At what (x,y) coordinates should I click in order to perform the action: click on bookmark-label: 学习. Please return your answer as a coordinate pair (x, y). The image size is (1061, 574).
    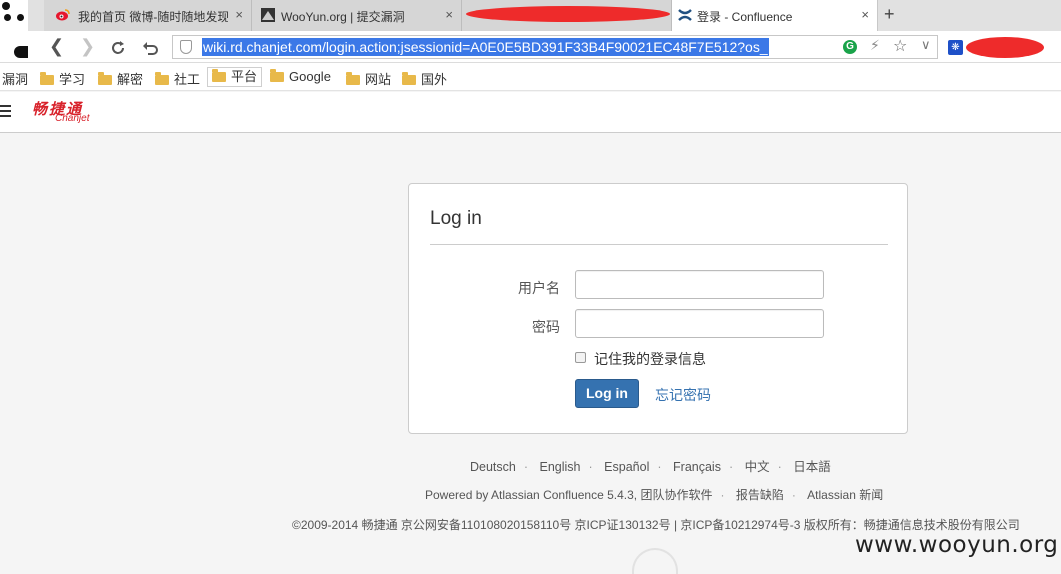
    Looking at the image, I should click on (72, 79).